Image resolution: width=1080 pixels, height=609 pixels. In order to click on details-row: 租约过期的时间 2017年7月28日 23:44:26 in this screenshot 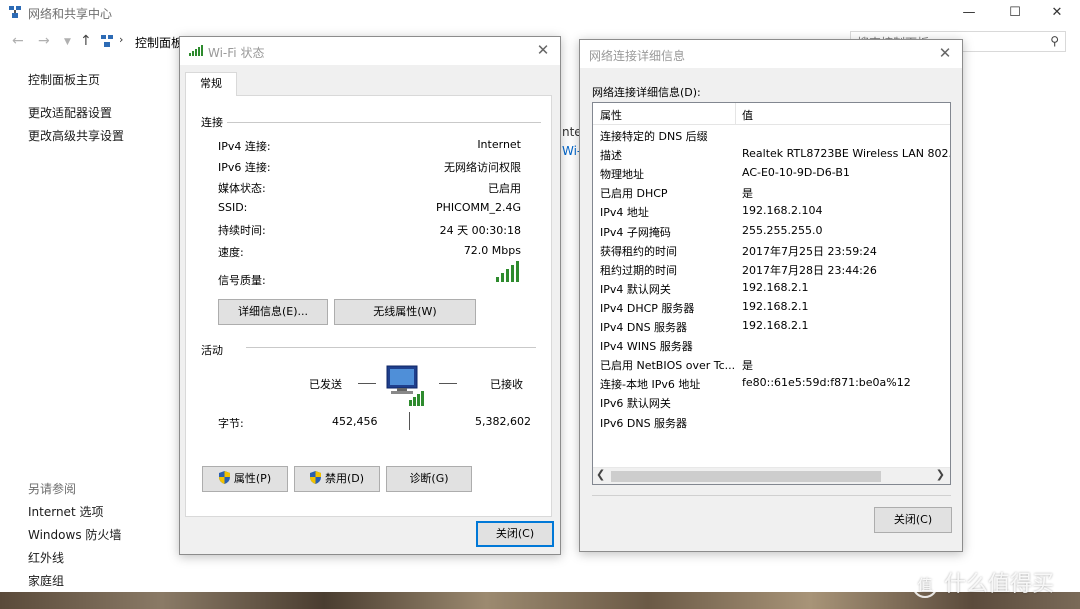, I will do `click(771, 269)`.